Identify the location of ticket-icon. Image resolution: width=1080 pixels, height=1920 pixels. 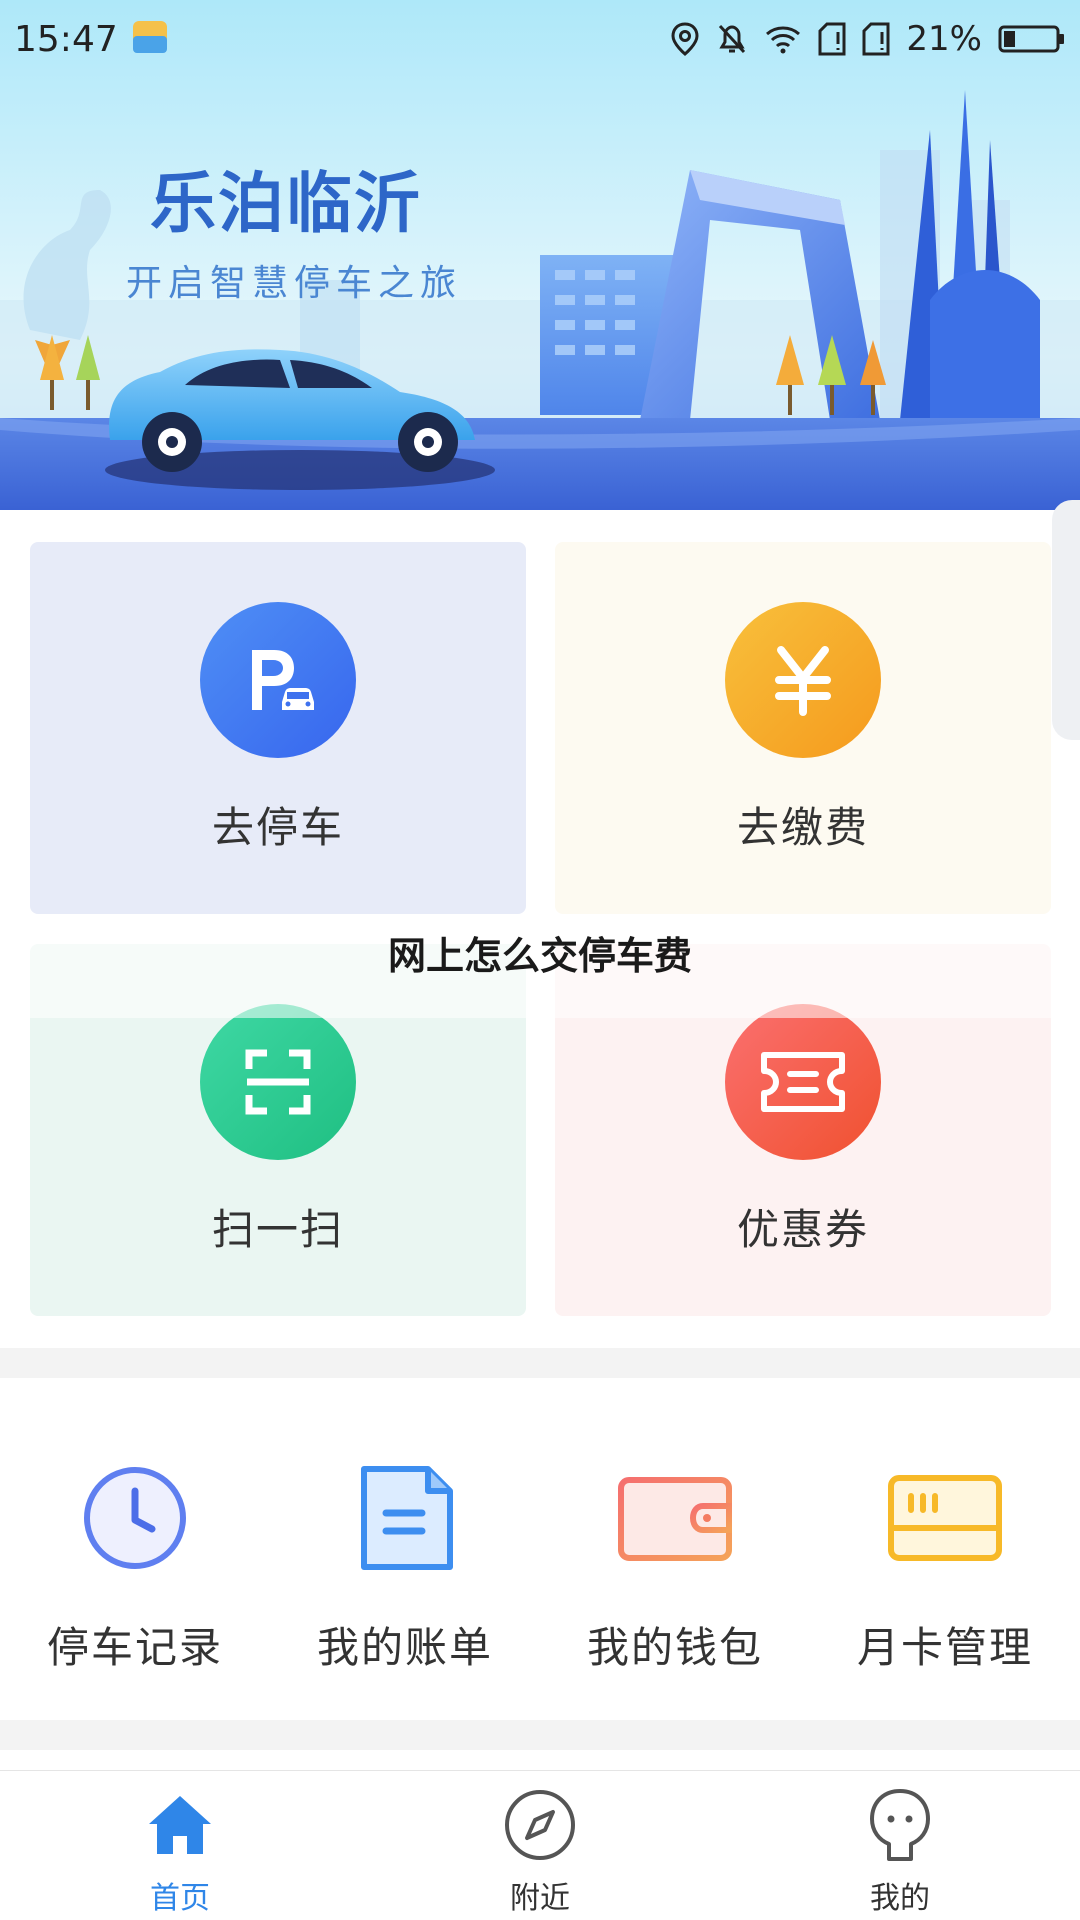
(803, 1082).